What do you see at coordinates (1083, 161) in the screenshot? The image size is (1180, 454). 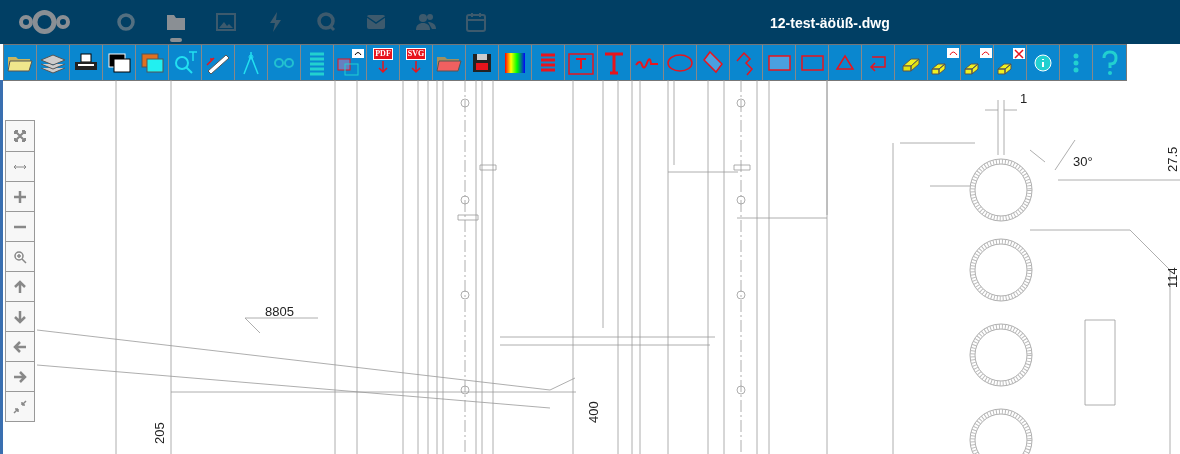 I see `dimension-label: 30°` at bounding box center [1083, 161].